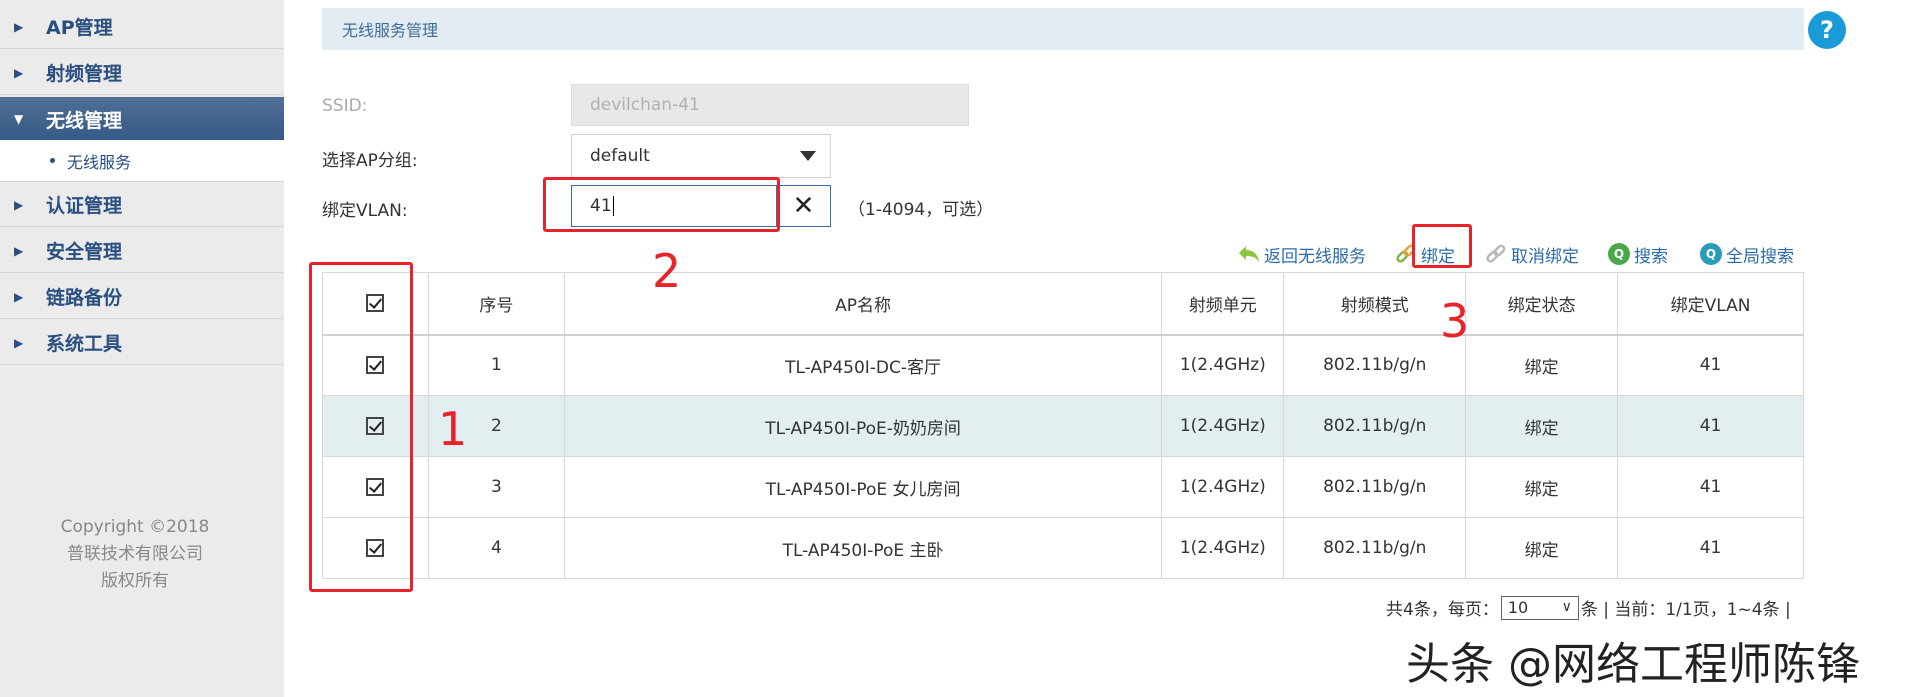 This screenshot has height=697, width=1920. I want to click on unbind-button: 取消绑定, so click(1532, 254).